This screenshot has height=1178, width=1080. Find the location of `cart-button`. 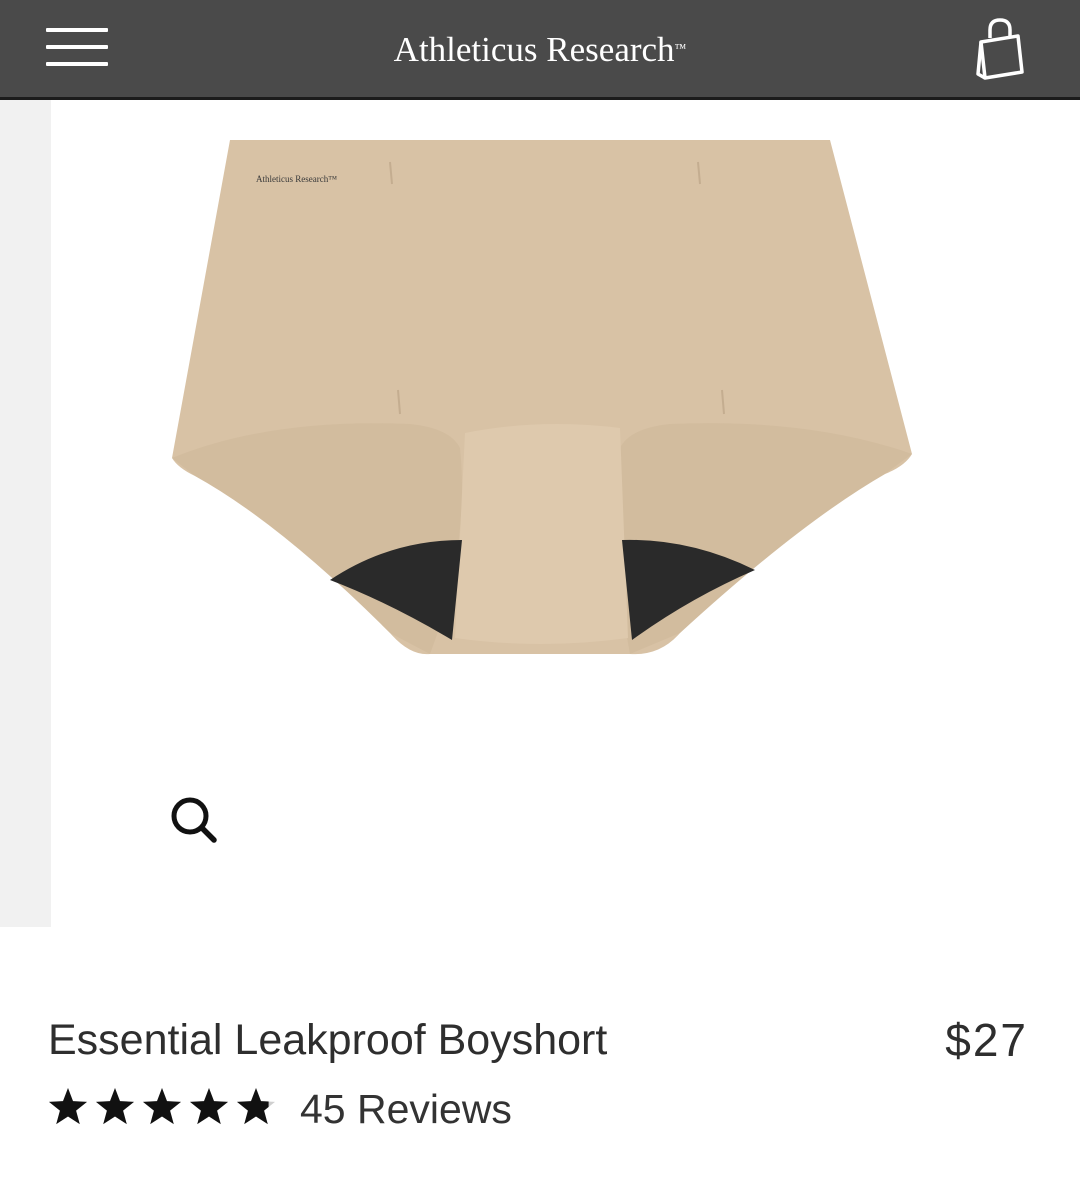

cart-button is located at coordinates (1002, 49).